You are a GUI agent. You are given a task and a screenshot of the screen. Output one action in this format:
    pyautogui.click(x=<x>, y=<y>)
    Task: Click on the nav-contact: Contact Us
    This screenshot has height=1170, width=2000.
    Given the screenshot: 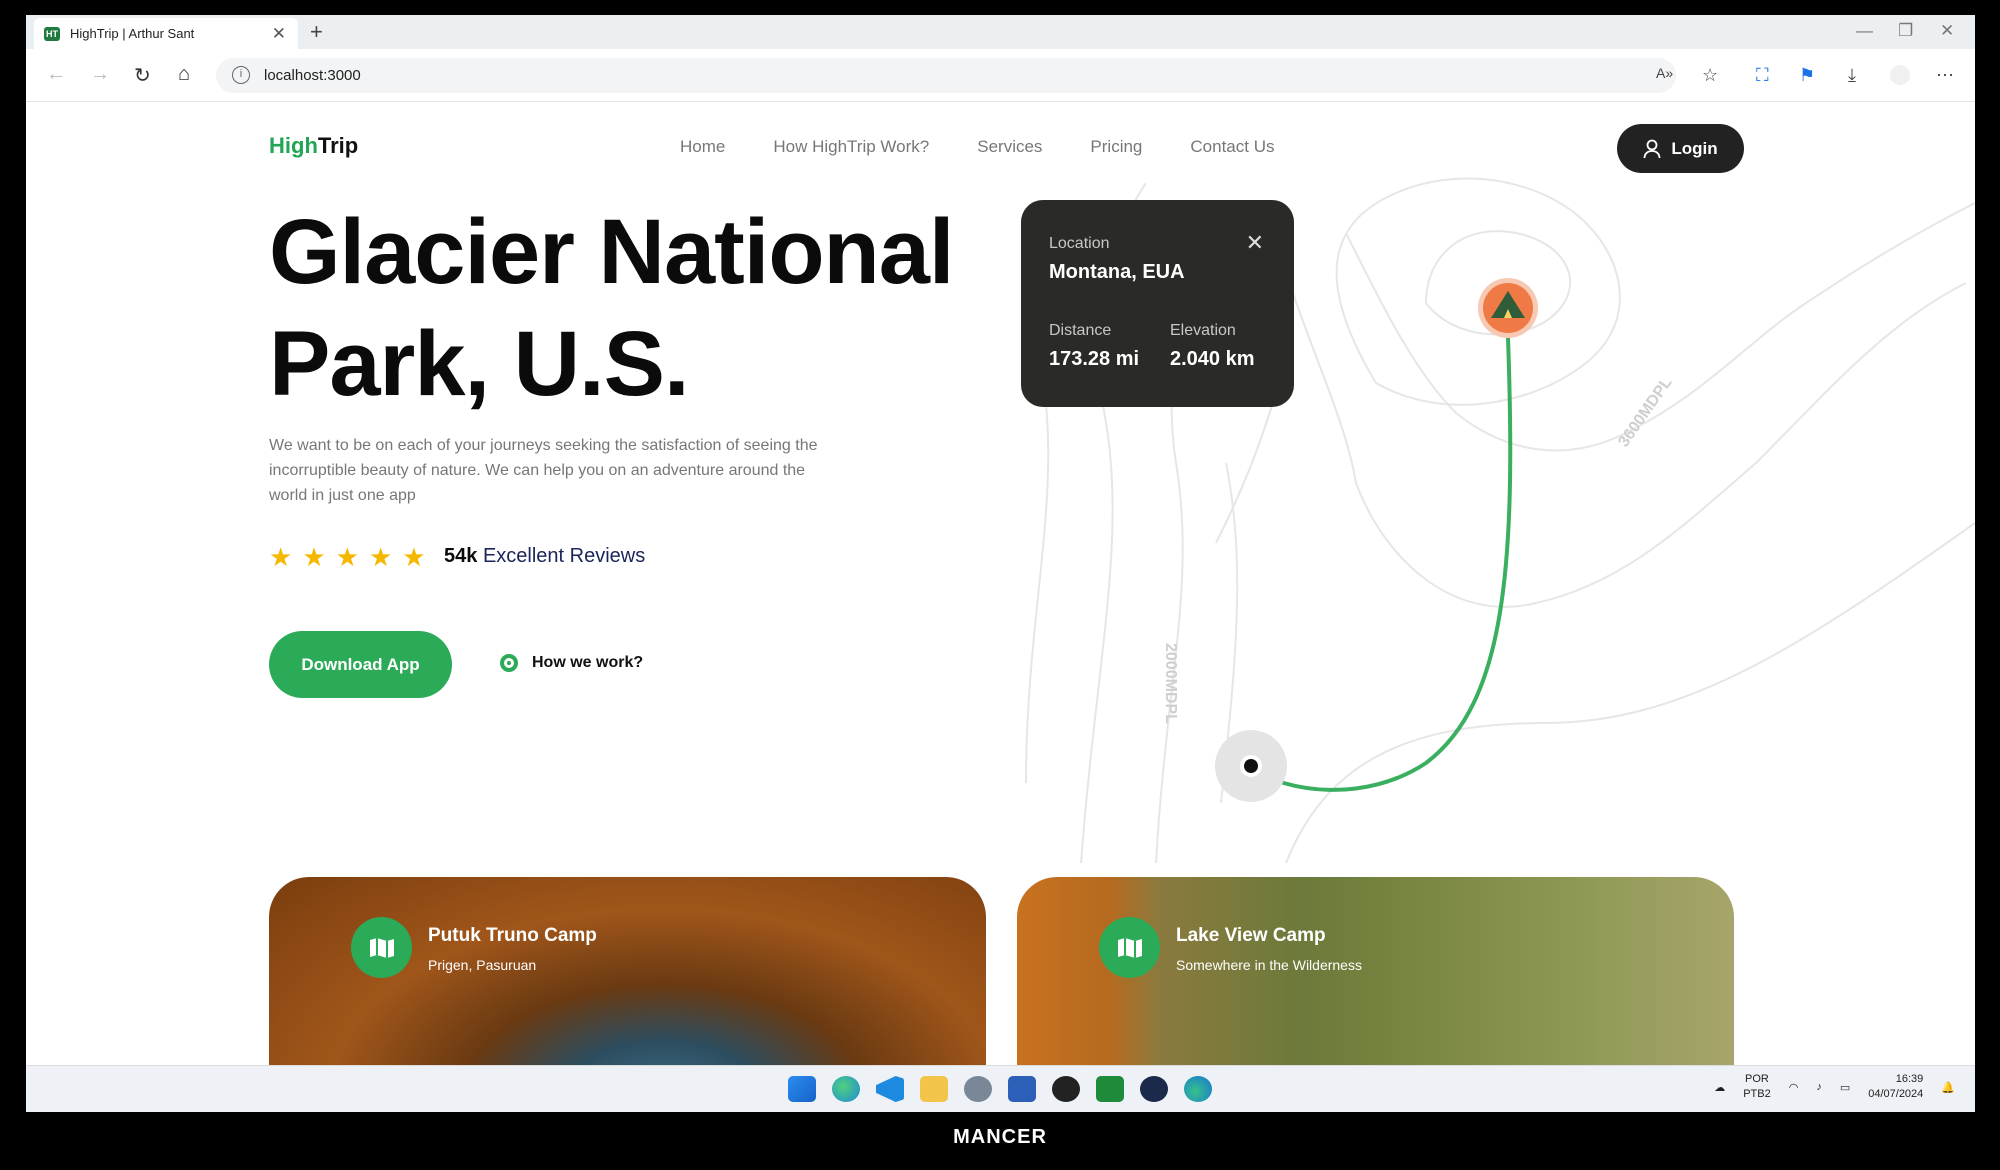 What is the action you would take?
    pyautogui.click(x=1232, y=147)
    